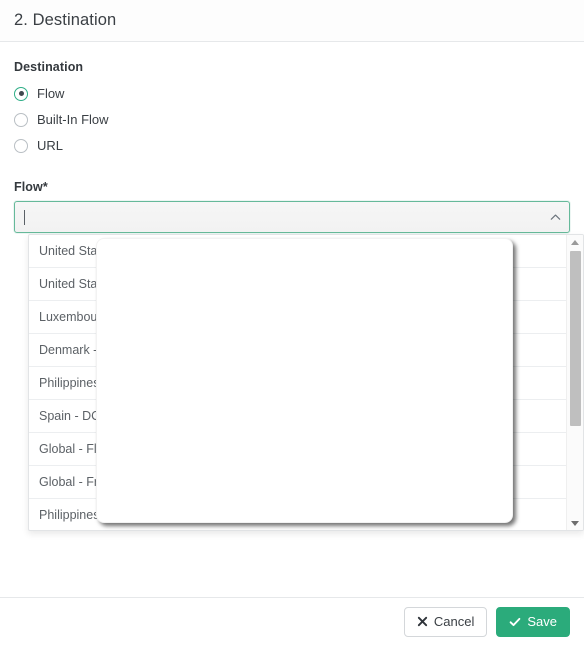 This screenshot has width=584, height=645. I want to click on radio-option-flow: Flow, so click(292, 93).